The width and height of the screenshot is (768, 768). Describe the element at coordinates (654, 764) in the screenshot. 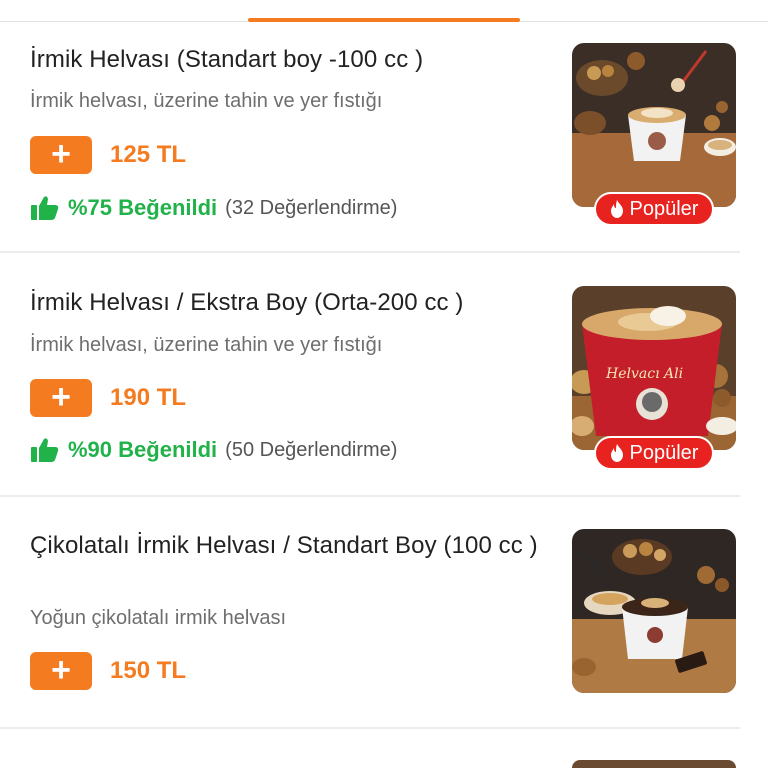

I see `item-photo-next` at that location.